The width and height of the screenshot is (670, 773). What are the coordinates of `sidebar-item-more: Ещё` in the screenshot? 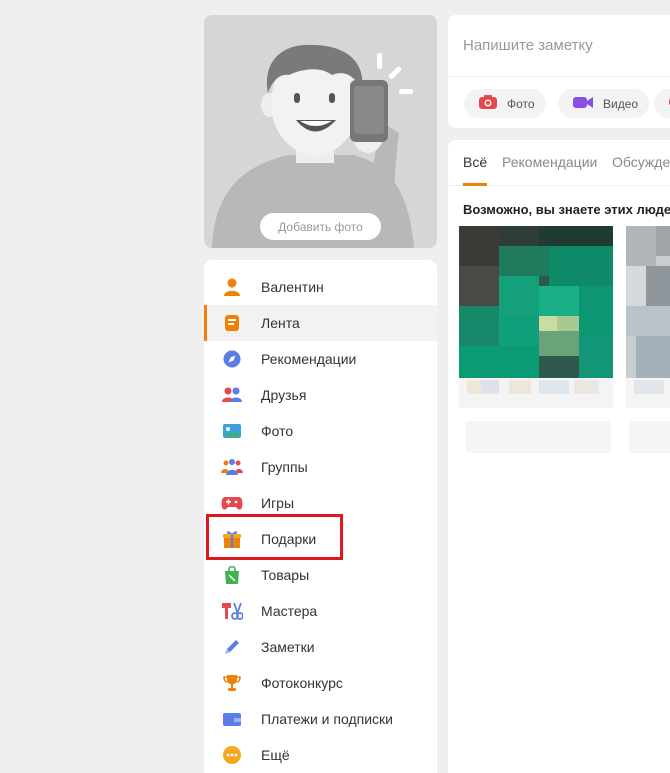 It's located at (320, 755).